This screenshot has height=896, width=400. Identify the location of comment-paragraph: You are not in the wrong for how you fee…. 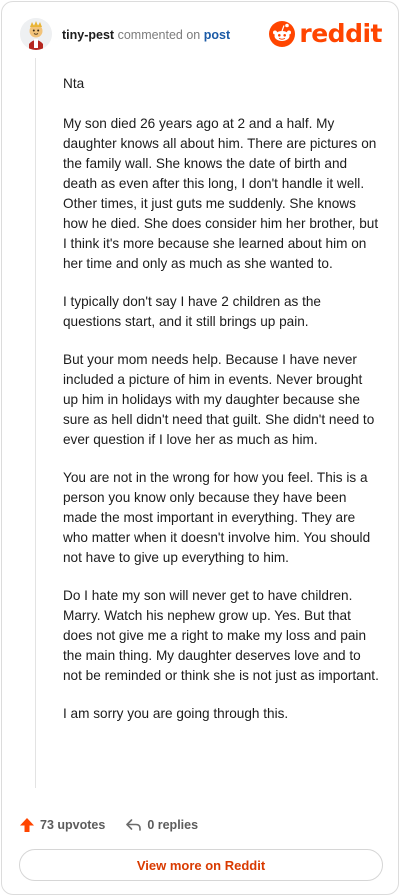
(217, 517).